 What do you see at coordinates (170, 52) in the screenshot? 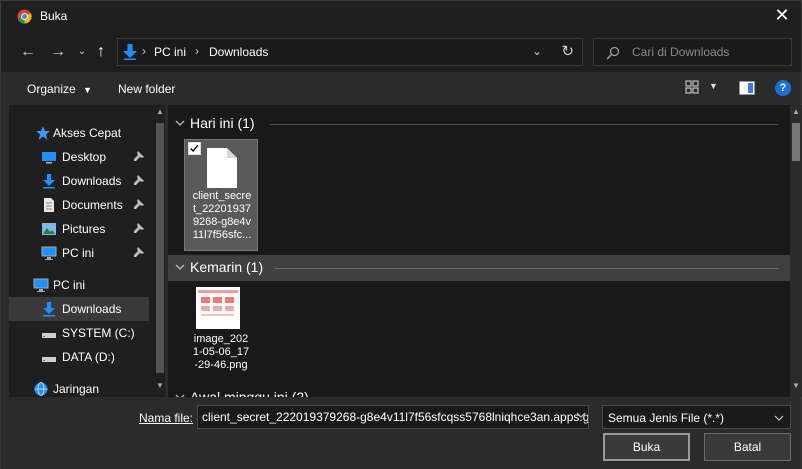
I see `breadcrumb-pc: PC ini` at bounding box center [170, 52].